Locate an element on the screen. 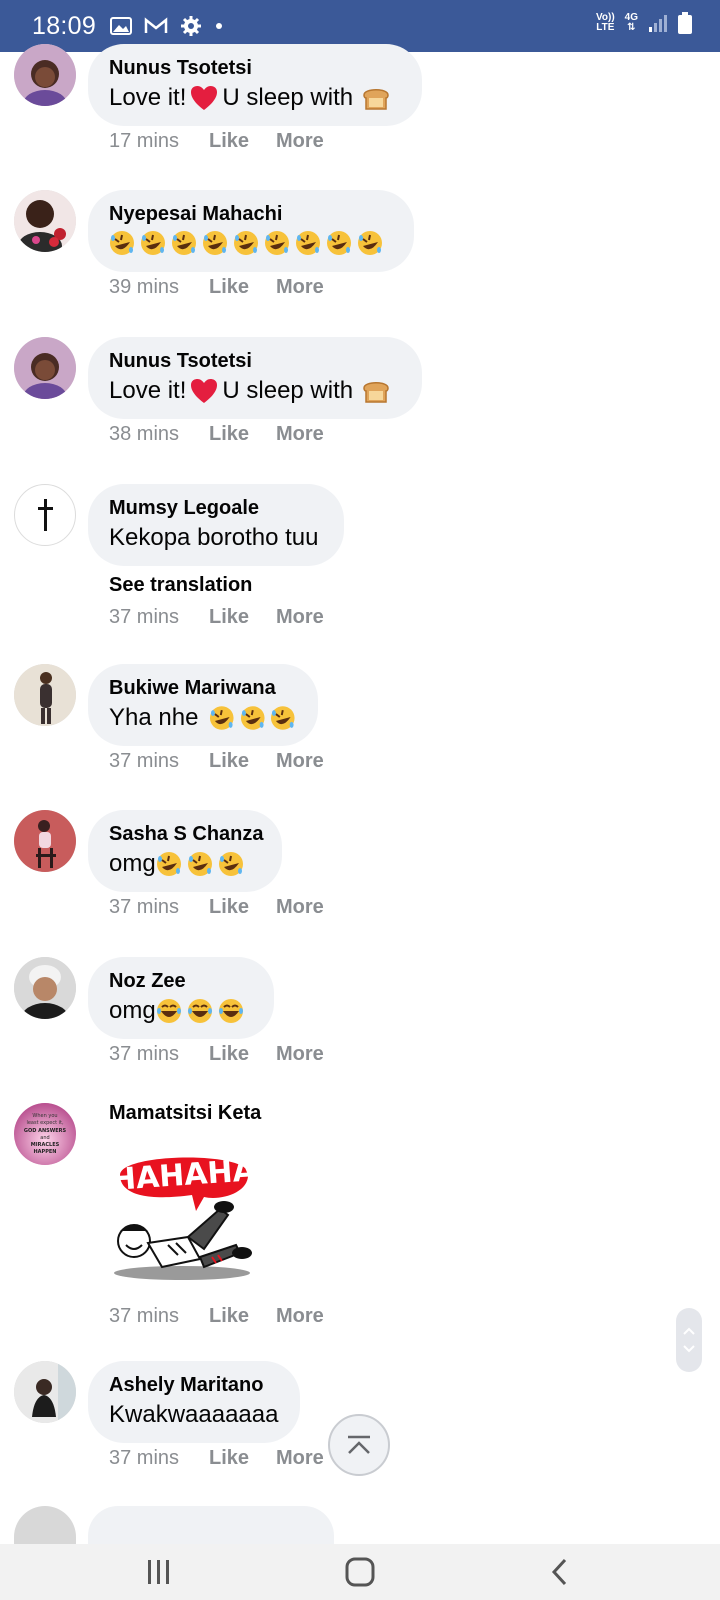 This screenshot has width=720, height=1600. home-icon is located at coordinates (360, 1572).